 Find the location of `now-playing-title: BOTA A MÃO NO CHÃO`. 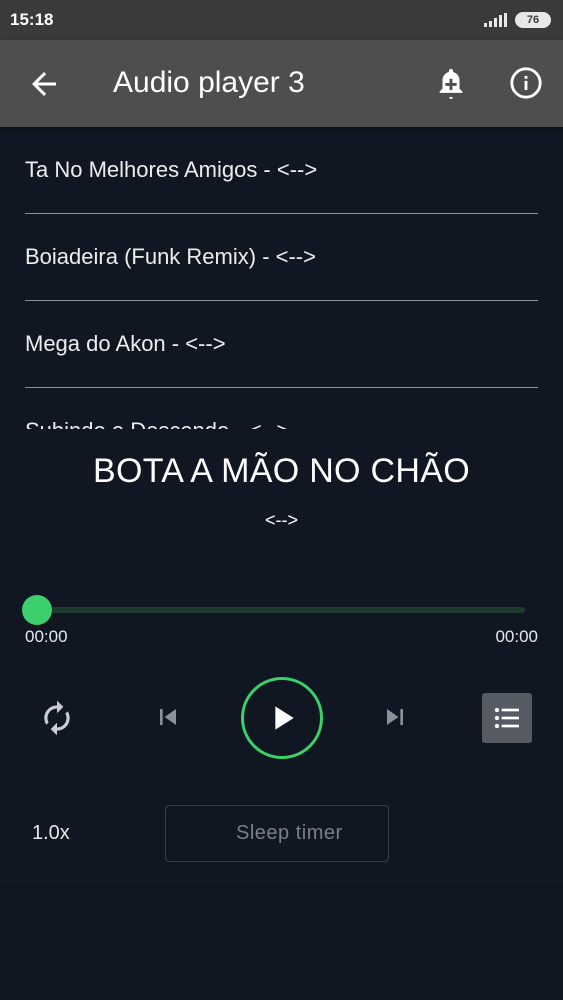

now-playing-title: BOTA A MÃO NO CHÃO is located at coordinates (281, 471).